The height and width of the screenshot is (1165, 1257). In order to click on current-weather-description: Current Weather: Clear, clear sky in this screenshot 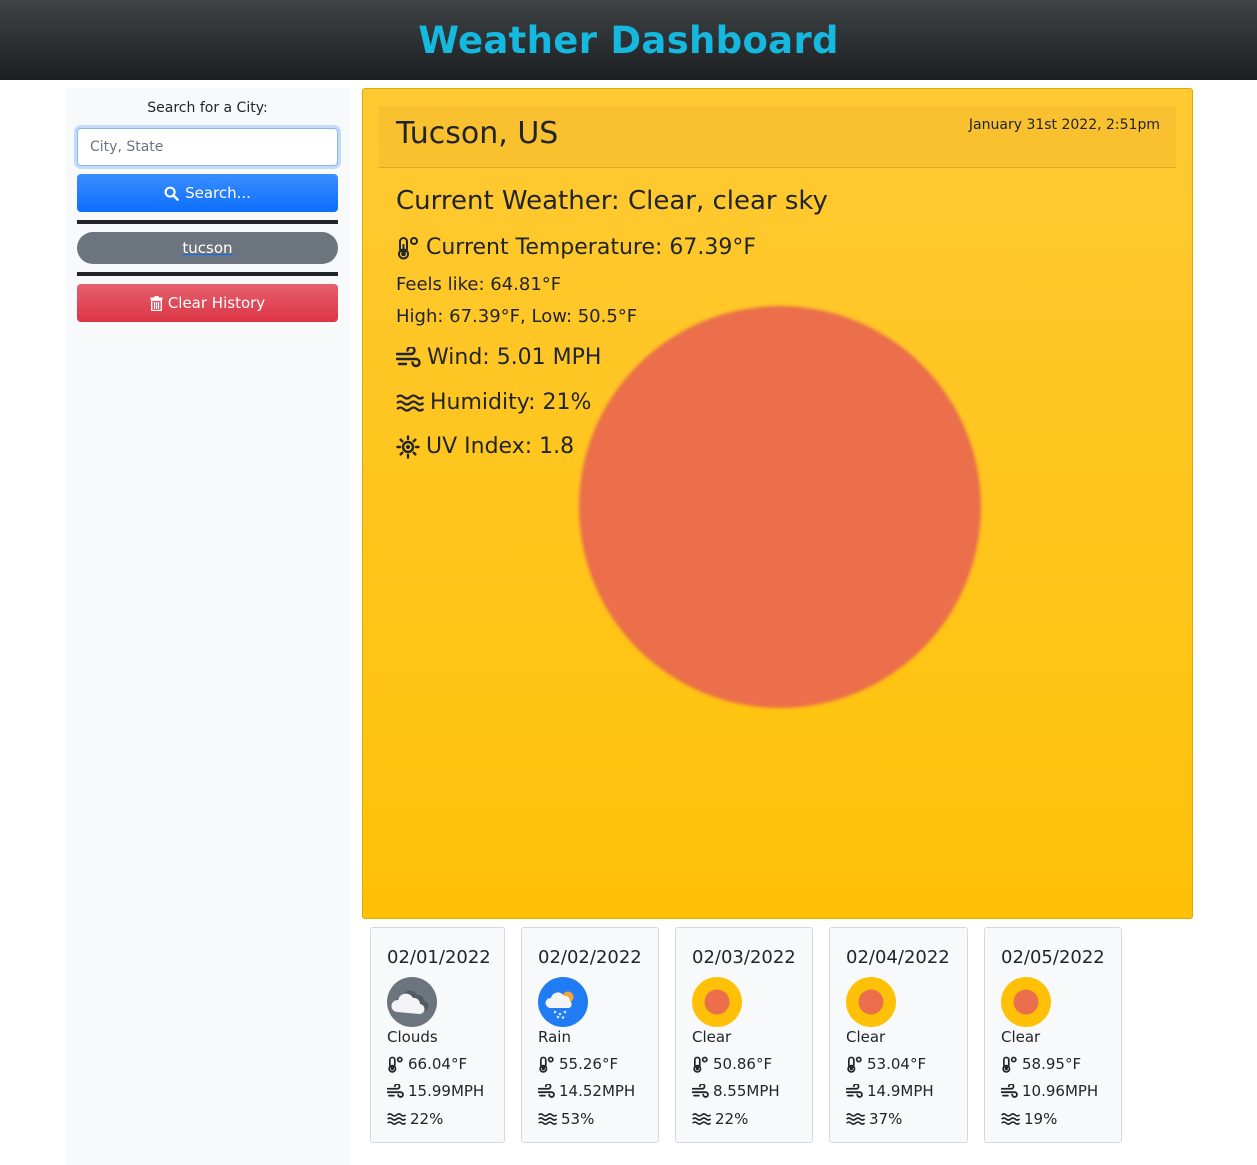, I will do `click(612, 201)`.